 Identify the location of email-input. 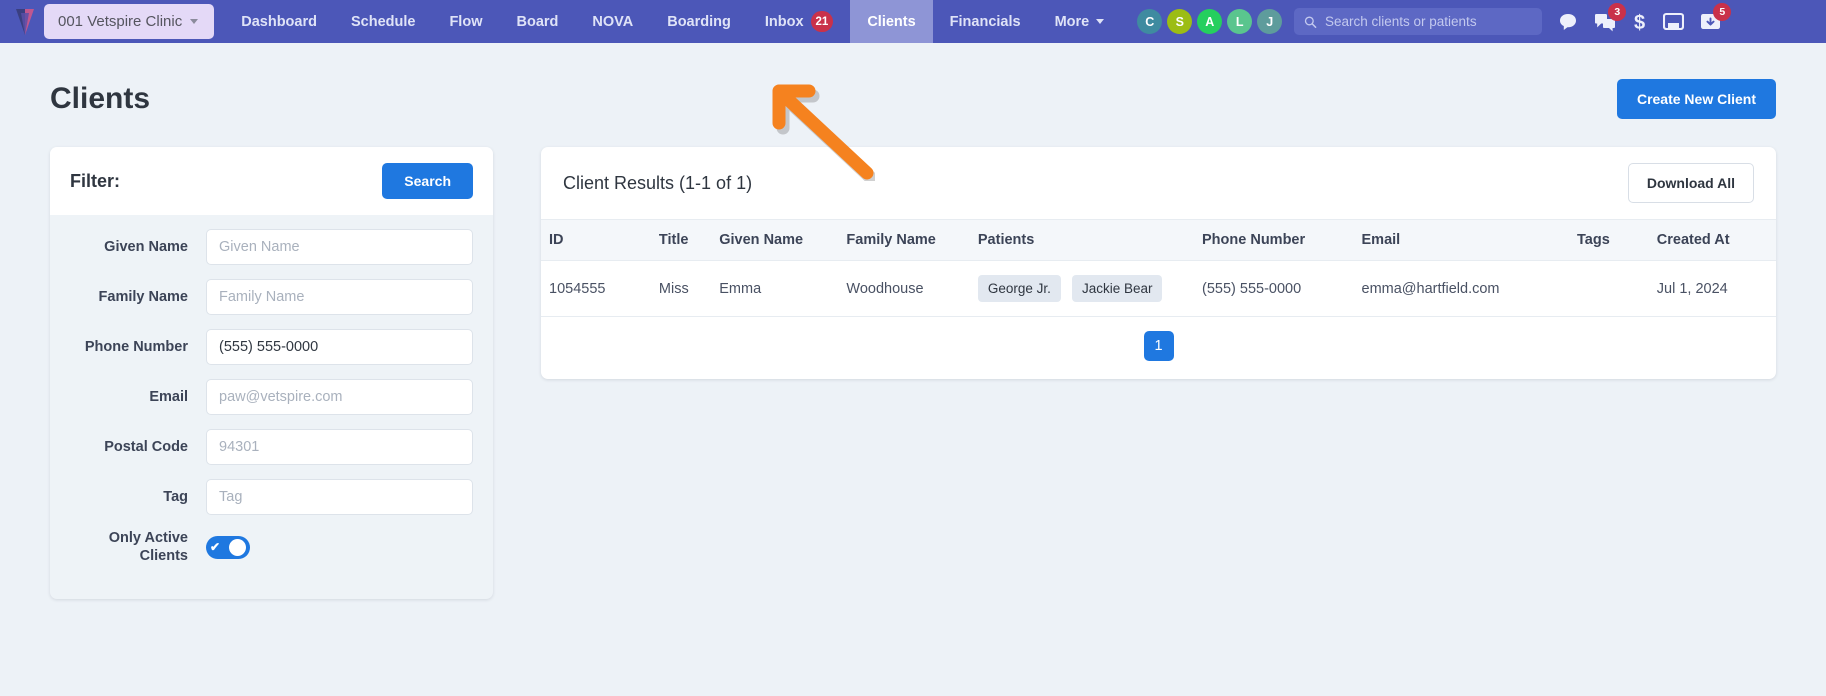
(339, 397).